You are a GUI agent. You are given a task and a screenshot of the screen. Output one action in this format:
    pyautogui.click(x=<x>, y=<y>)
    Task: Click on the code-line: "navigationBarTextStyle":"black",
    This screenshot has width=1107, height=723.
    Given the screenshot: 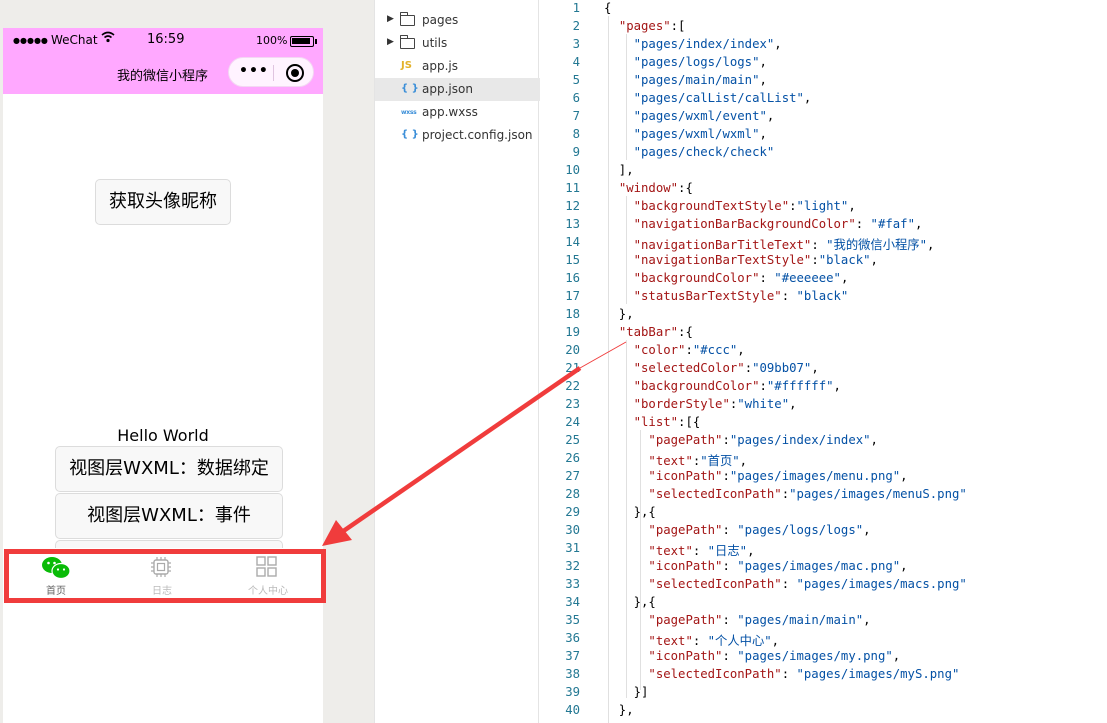 What is the action you would take?
    pyautogui.click(x=741, y=260)
    